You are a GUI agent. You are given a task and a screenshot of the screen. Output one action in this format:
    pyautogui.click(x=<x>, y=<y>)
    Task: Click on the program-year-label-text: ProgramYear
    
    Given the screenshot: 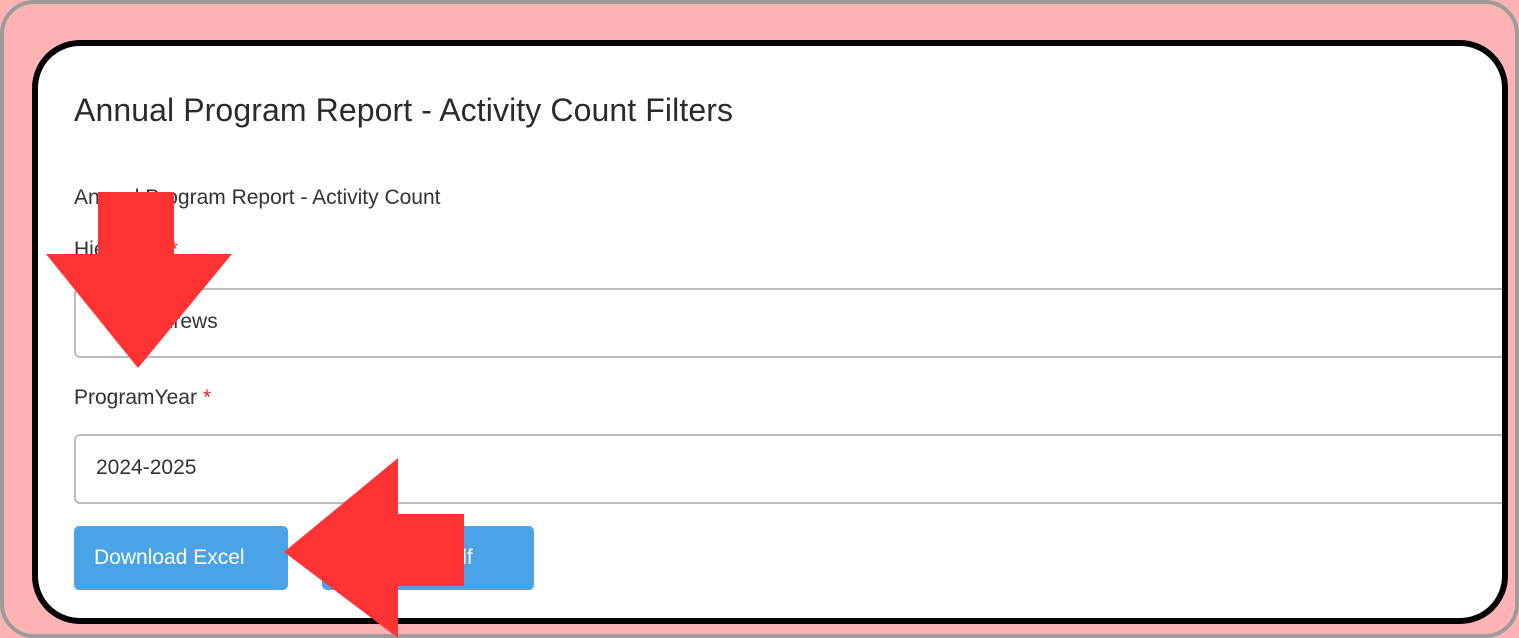 What is the action you would take?
    pyautogui.click(x=135, y=397)
    